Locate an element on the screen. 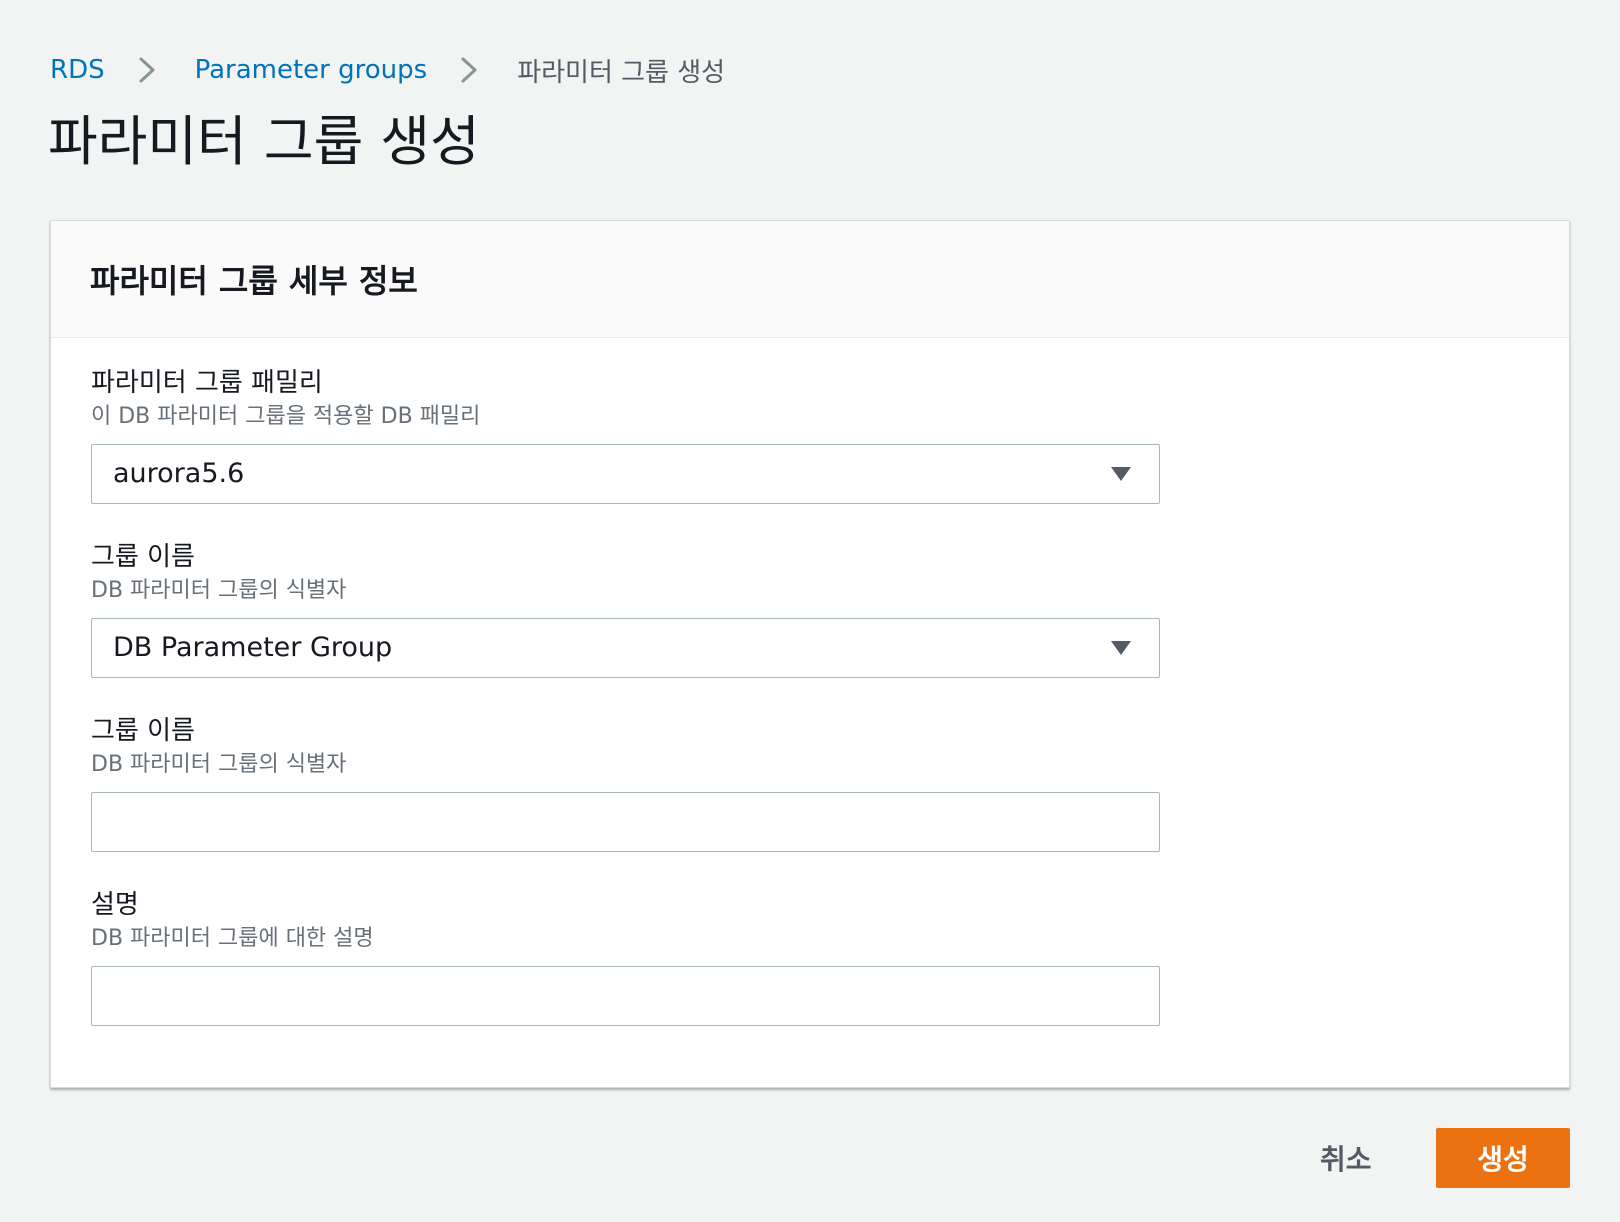 The width and height of the screenshot is (1620, 1222). field-description: 이 DB 파라미터 그룹을 적용할 DB 패밀리 is located at coordinates (286, 416).